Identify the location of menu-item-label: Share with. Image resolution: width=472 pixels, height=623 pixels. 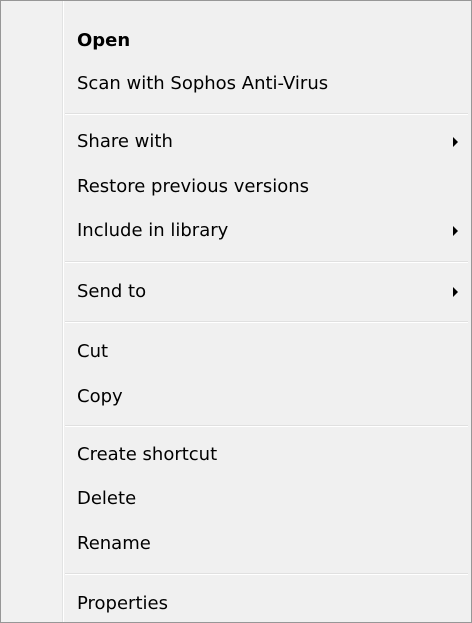
(125, 141).